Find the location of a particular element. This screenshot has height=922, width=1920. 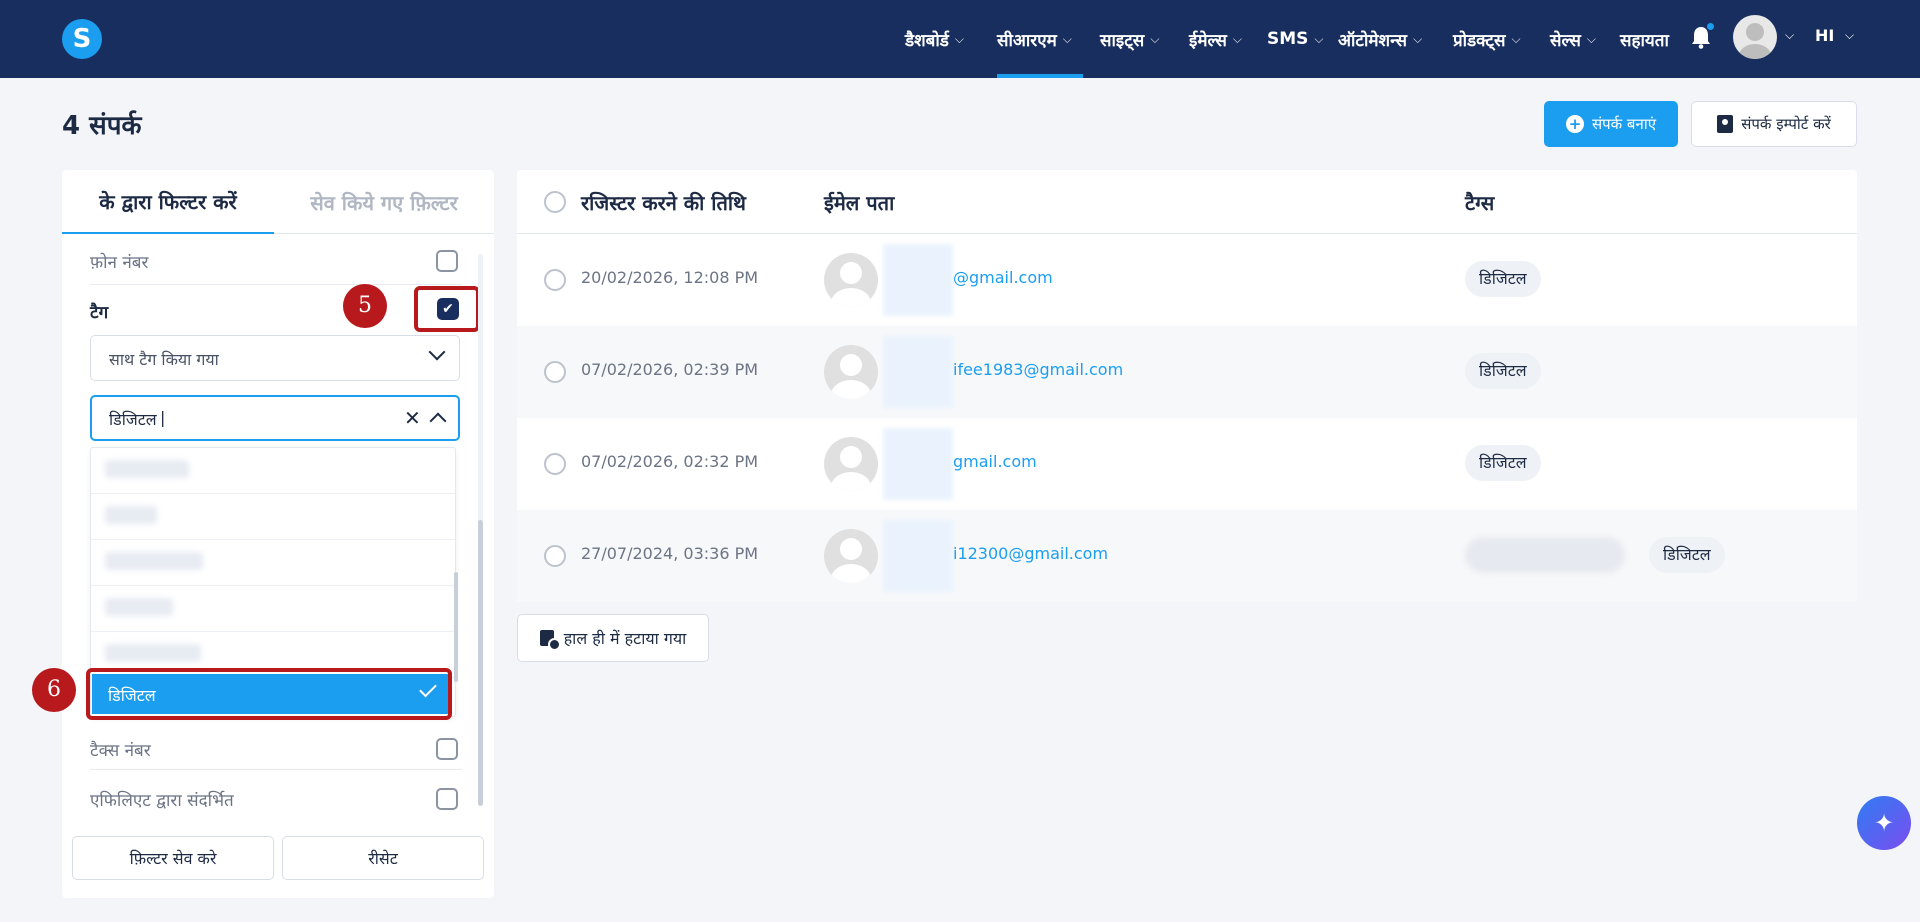

nav-item-label: सहायता is located at coordinates (1644, 40).